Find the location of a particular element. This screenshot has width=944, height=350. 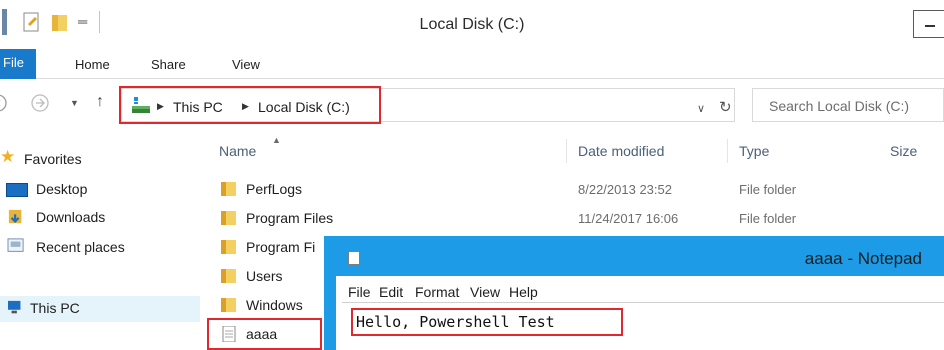

content-highlight-box is located at coordinates (487, 322).